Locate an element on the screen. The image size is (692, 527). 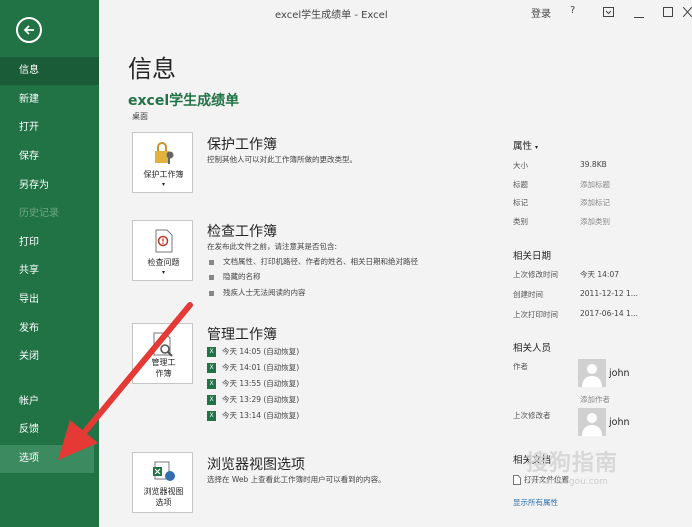
ribbon-display-icon is located at coordinates (608, 13).